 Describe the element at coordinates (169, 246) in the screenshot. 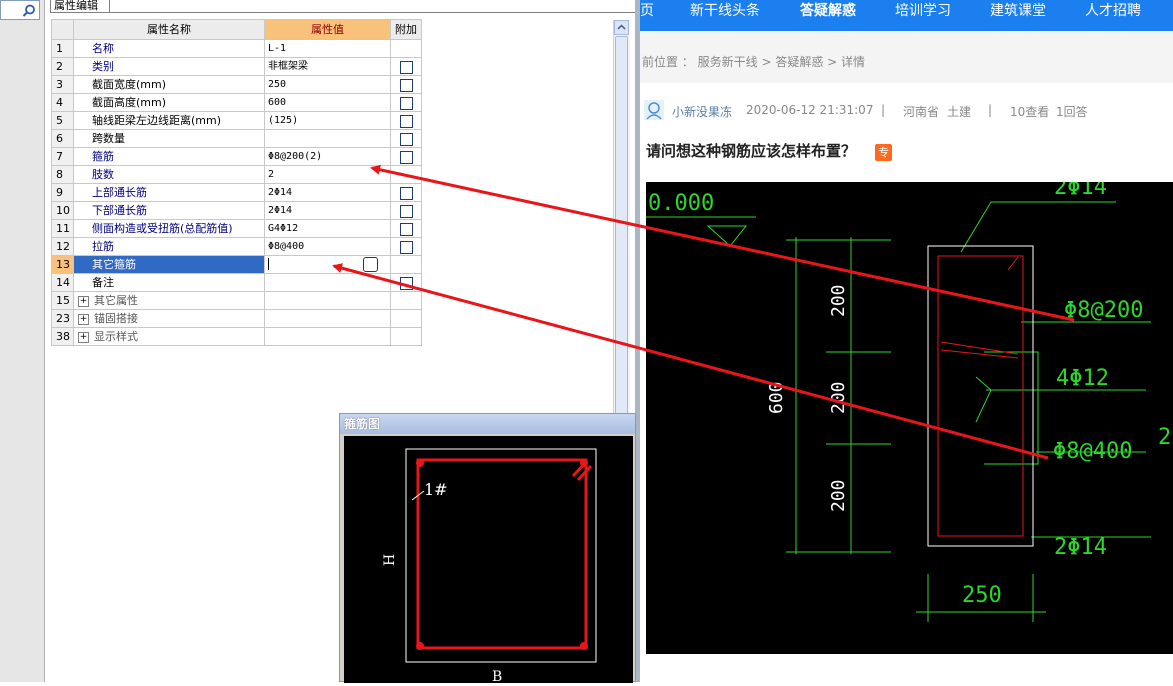

I see `property-name: 拉筋` at that location.